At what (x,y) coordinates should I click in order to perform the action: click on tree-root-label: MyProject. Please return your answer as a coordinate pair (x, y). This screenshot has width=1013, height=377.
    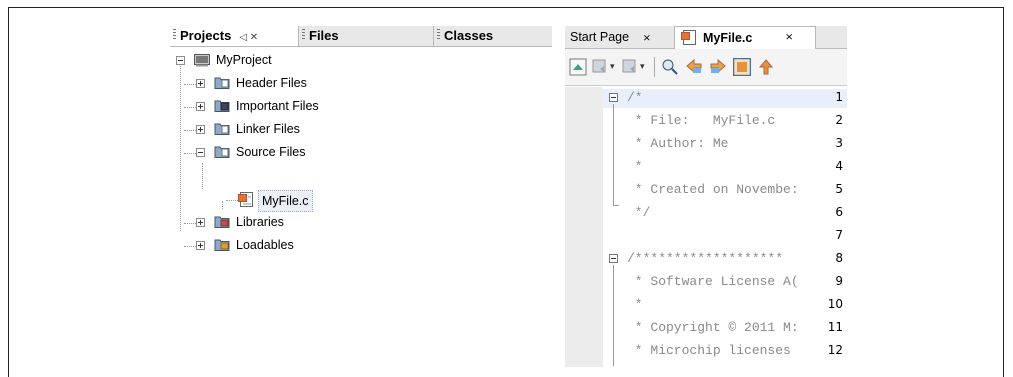
    Looking at the image, I should click on (244, 60).